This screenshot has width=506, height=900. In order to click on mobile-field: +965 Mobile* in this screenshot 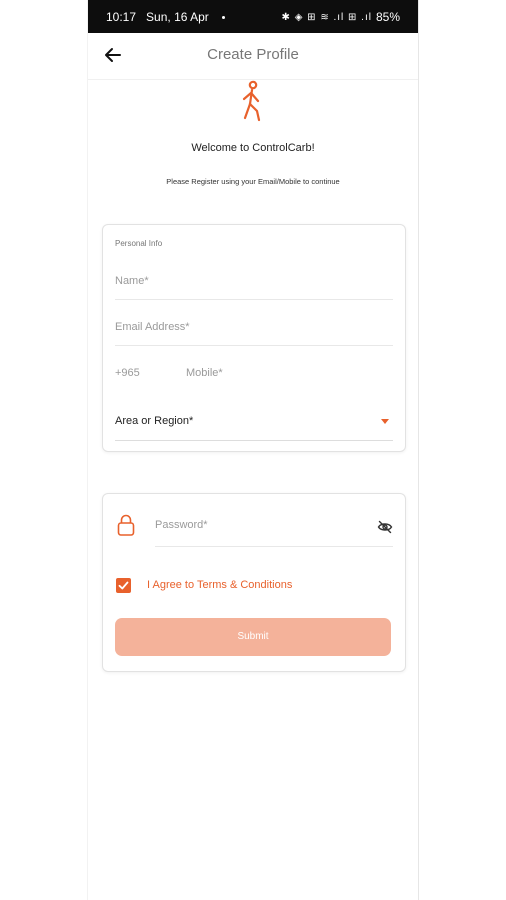, I will do `click(254, 373)`.